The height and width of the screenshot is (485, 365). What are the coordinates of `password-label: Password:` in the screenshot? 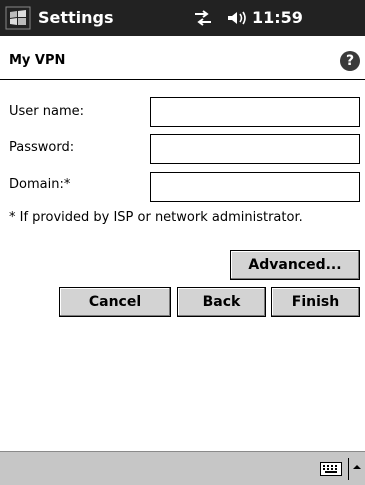 It's located at (42, 147).